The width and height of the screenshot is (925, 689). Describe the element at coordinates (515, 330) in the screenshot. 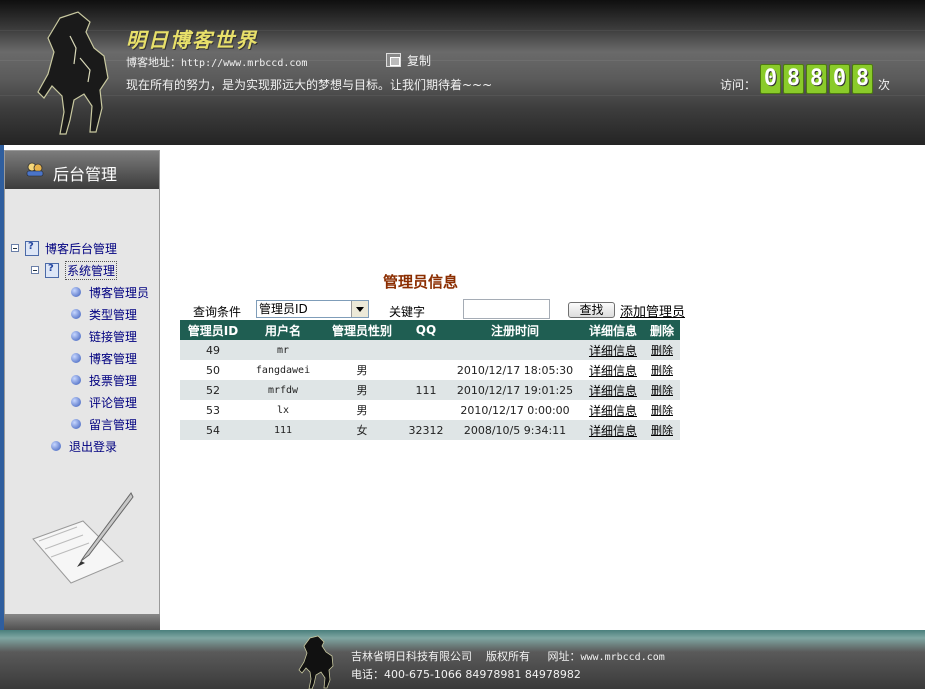

I see `column-header: 注册时间` at that location.